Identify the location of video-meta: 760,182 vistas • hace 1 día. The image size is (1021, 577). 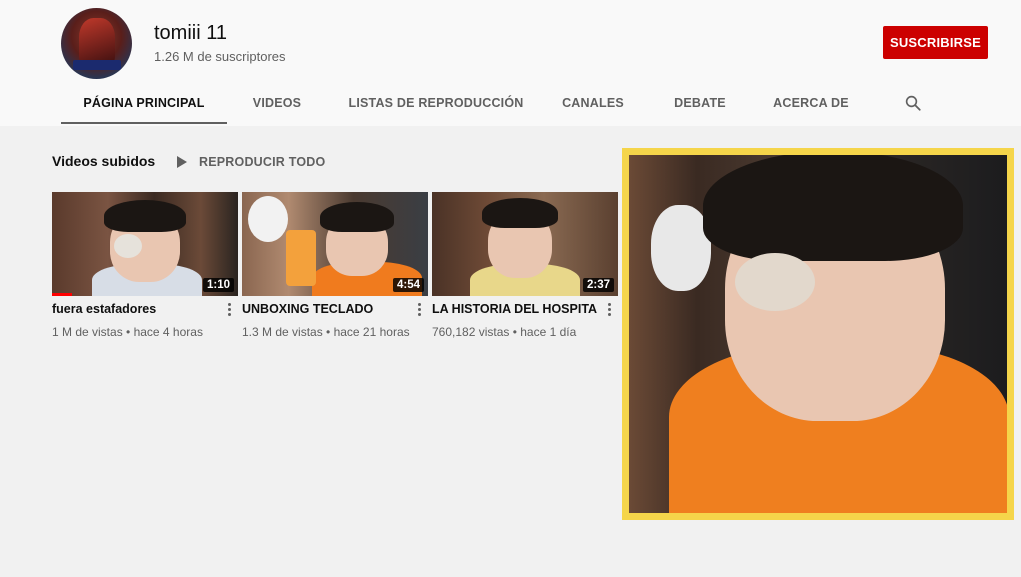
(504, 332).